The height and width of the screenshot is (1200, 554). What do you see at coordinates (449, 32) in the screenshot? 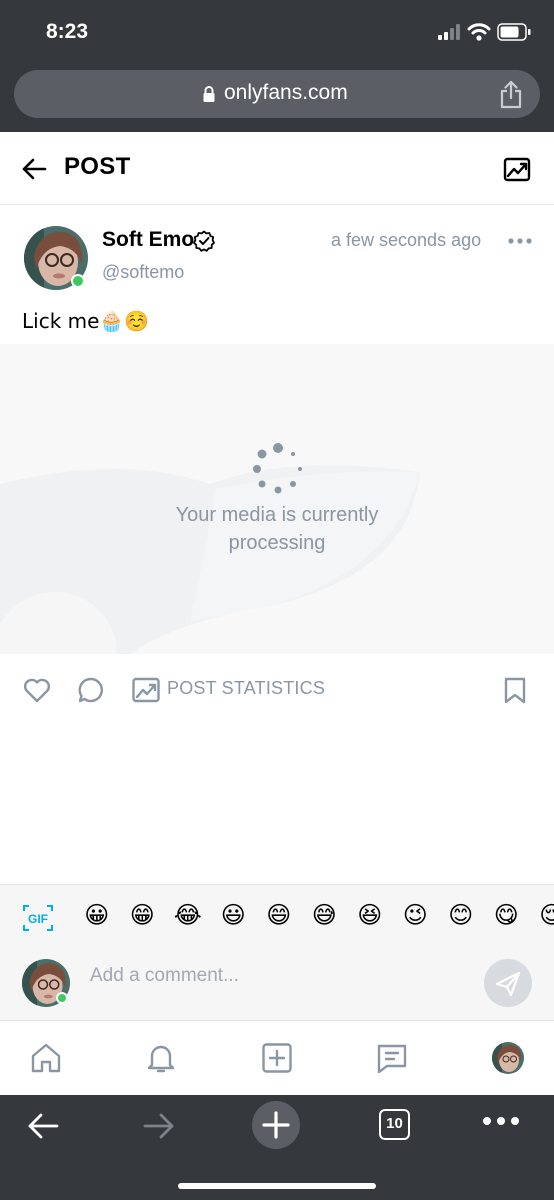
I see `cellular-signal-icon` at bounding box center [449, 32].